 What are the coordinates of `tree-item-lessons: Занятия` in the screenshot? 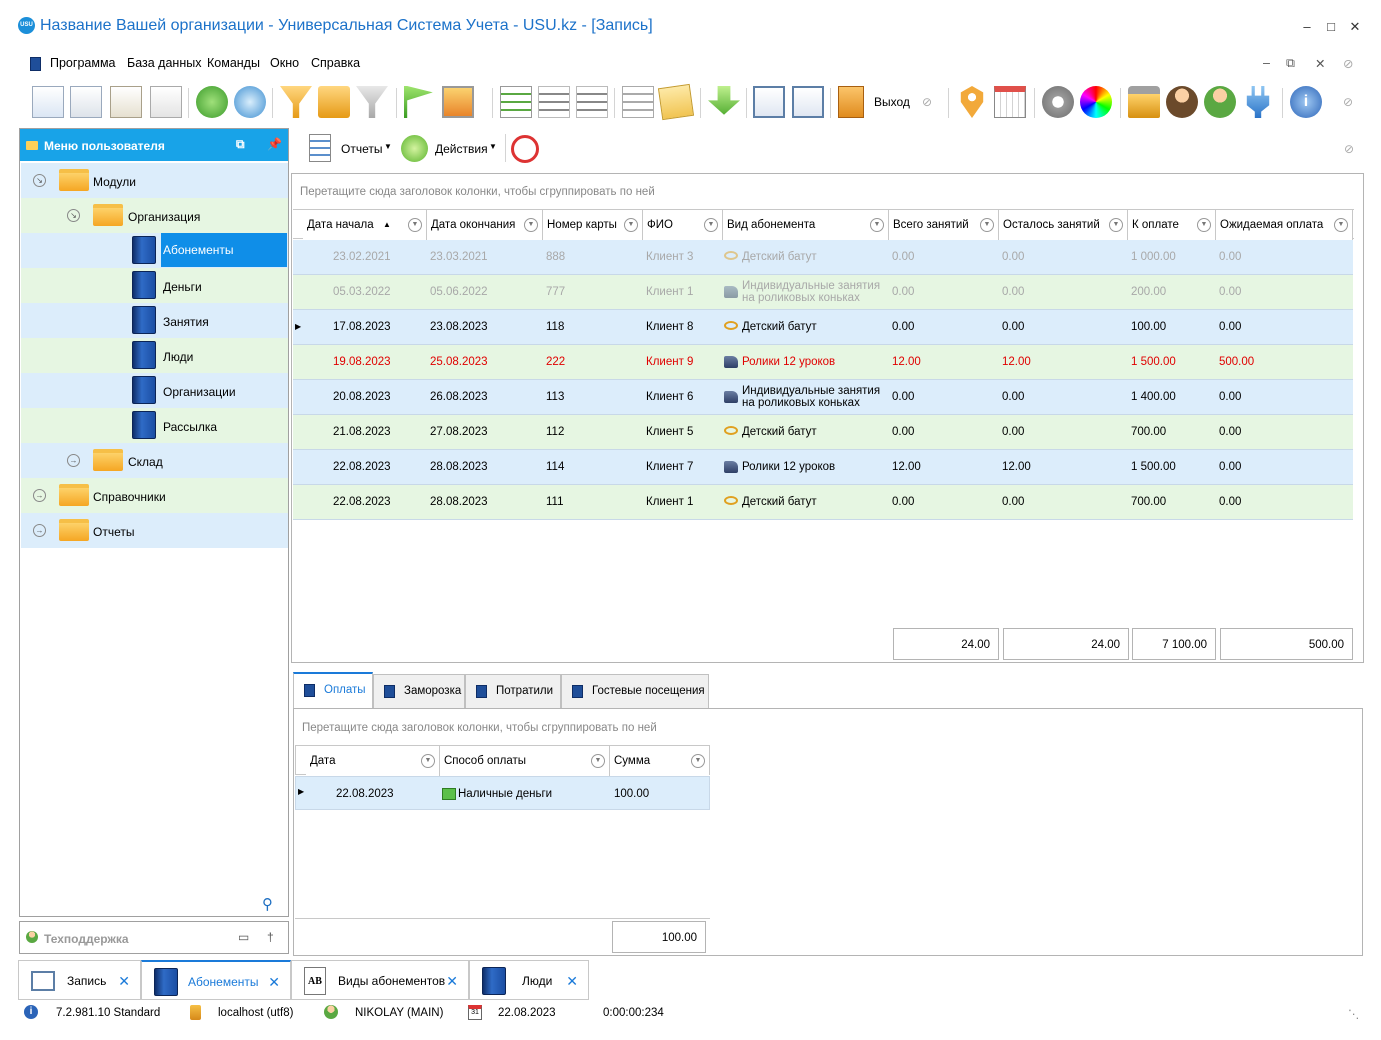 It's located at (154, 320).